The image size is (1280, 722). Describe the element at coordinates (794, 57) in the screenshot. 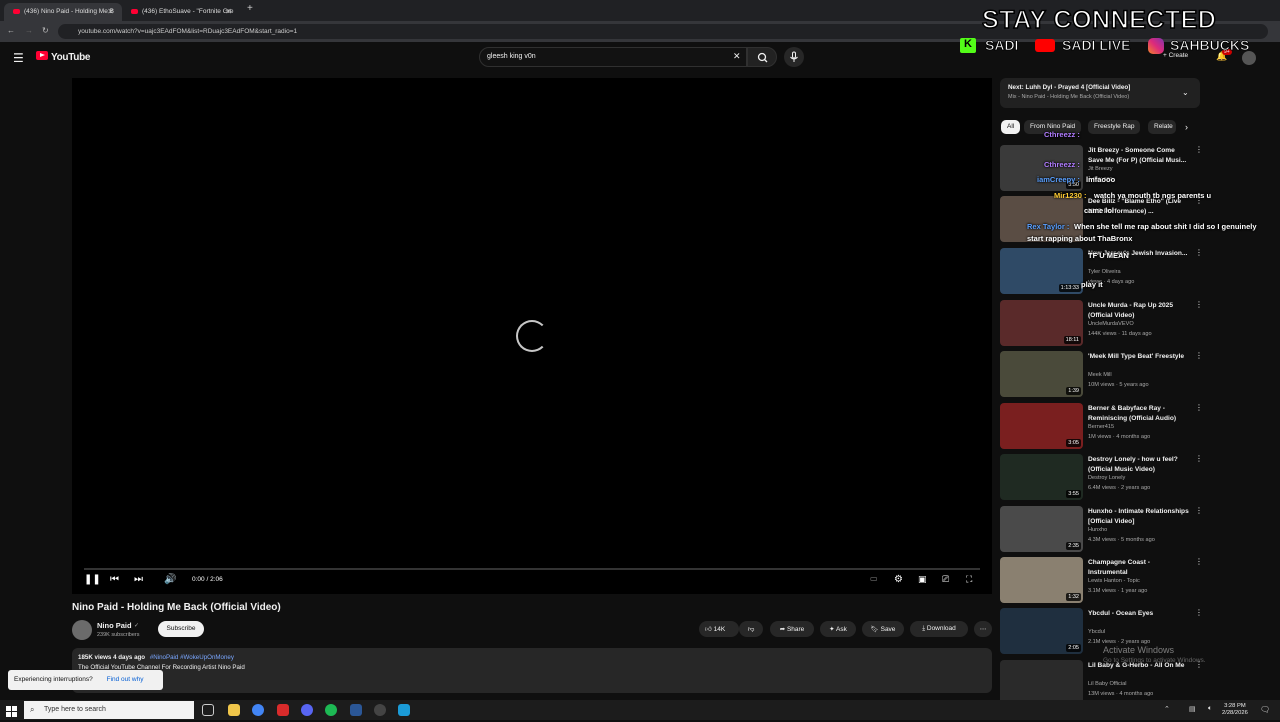

I see `voice-search-button` at that location.